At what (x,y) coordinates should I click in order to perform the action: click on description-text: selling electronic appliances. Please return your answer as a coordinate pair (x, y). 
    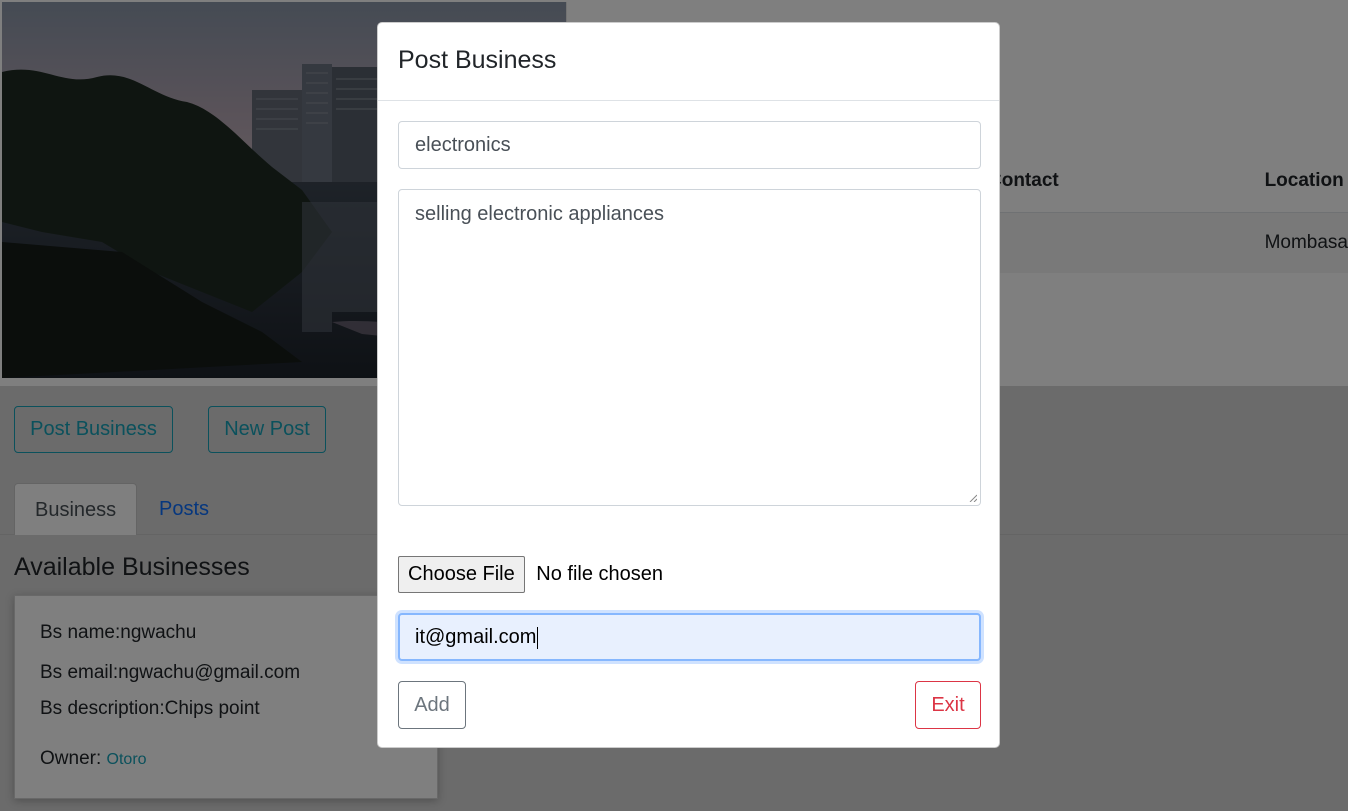
    Looking at the image, I should click on (540, 214).